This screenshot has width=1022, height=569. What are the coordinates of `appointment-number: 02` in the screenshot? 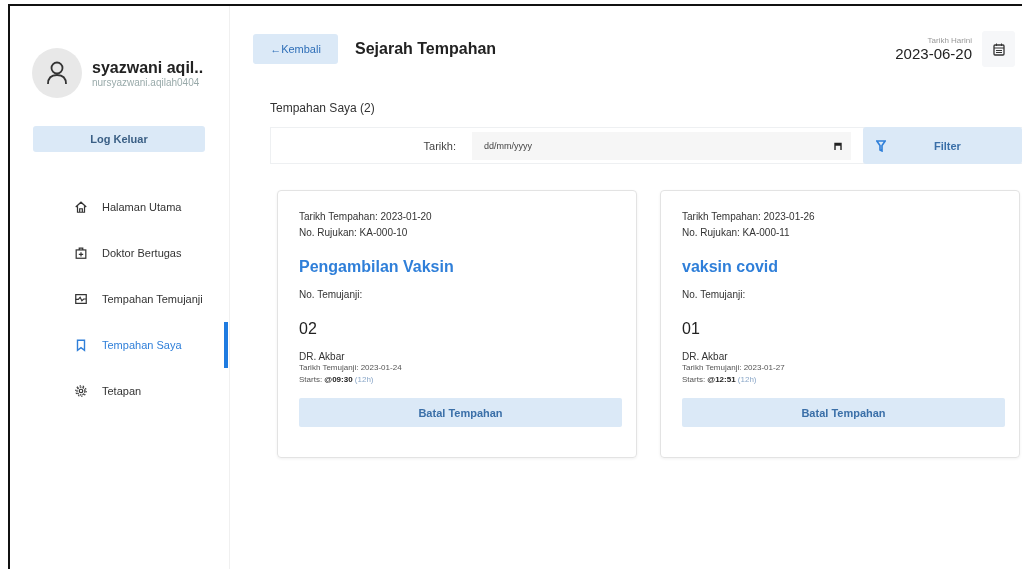 It's located at (308, 329).